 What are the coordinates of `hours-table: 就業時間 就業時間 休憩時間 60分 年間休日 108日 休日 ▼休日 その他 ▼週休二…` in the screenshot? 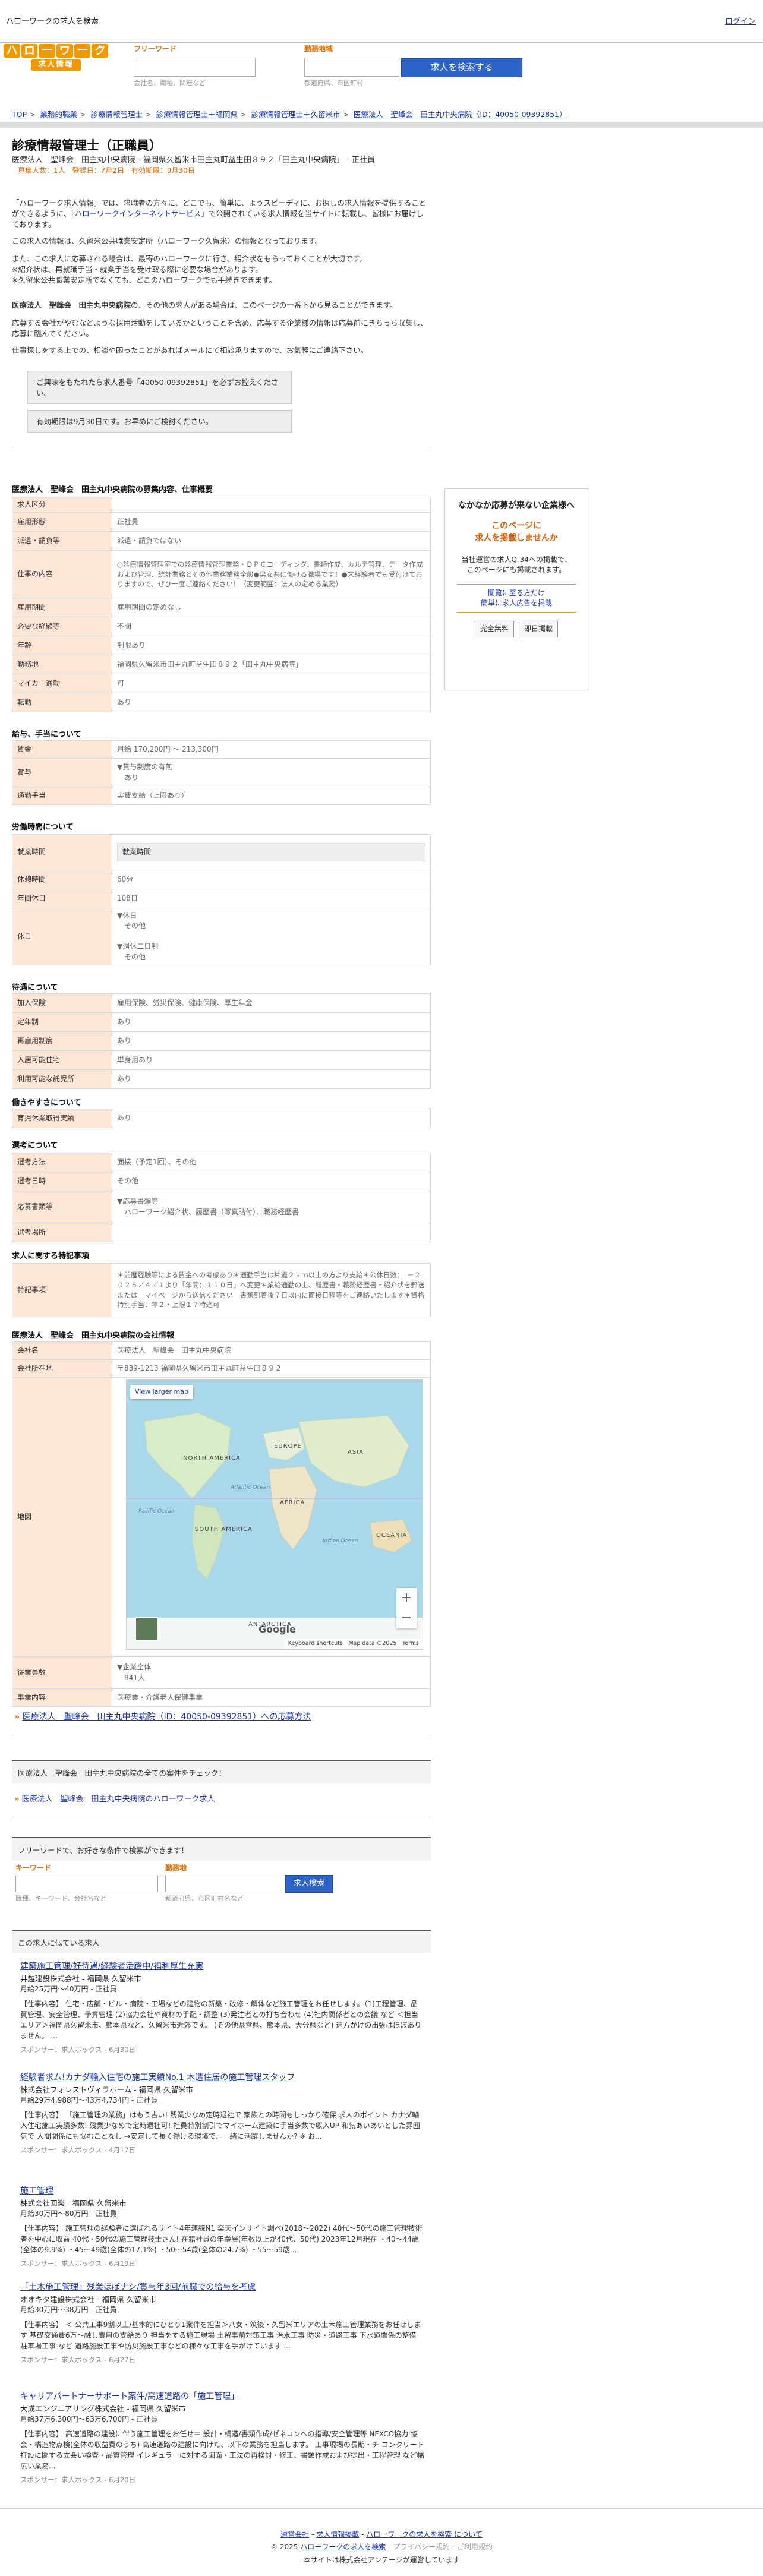 It's located at (221, 899).